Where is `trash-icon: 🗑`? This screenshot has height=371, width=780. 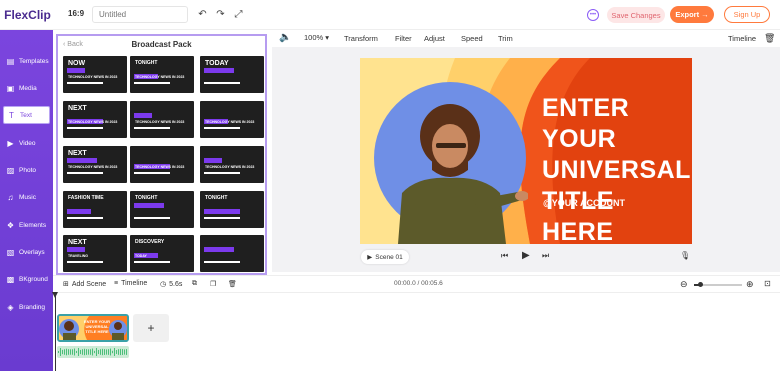 trash-icon: 🗑 is located at coordinates (232, 284).